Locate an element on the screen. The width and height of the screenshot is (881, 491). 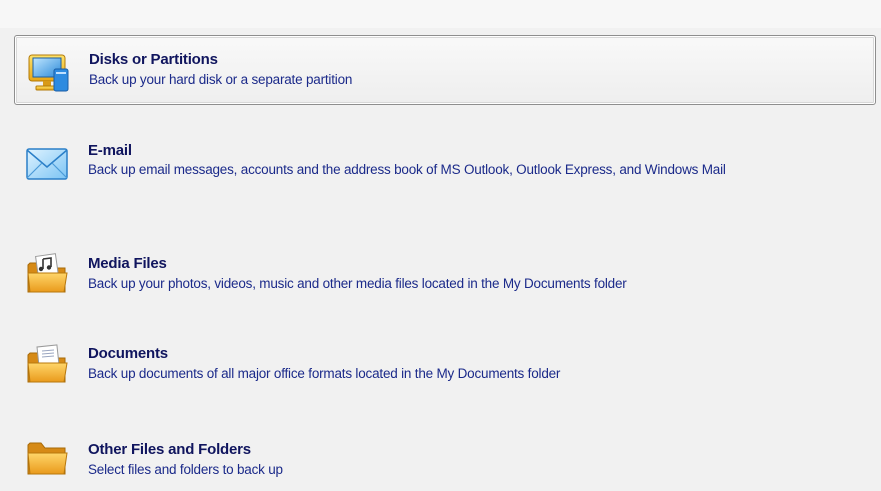
documents-folder-icon is located at coordinates (48, 364).